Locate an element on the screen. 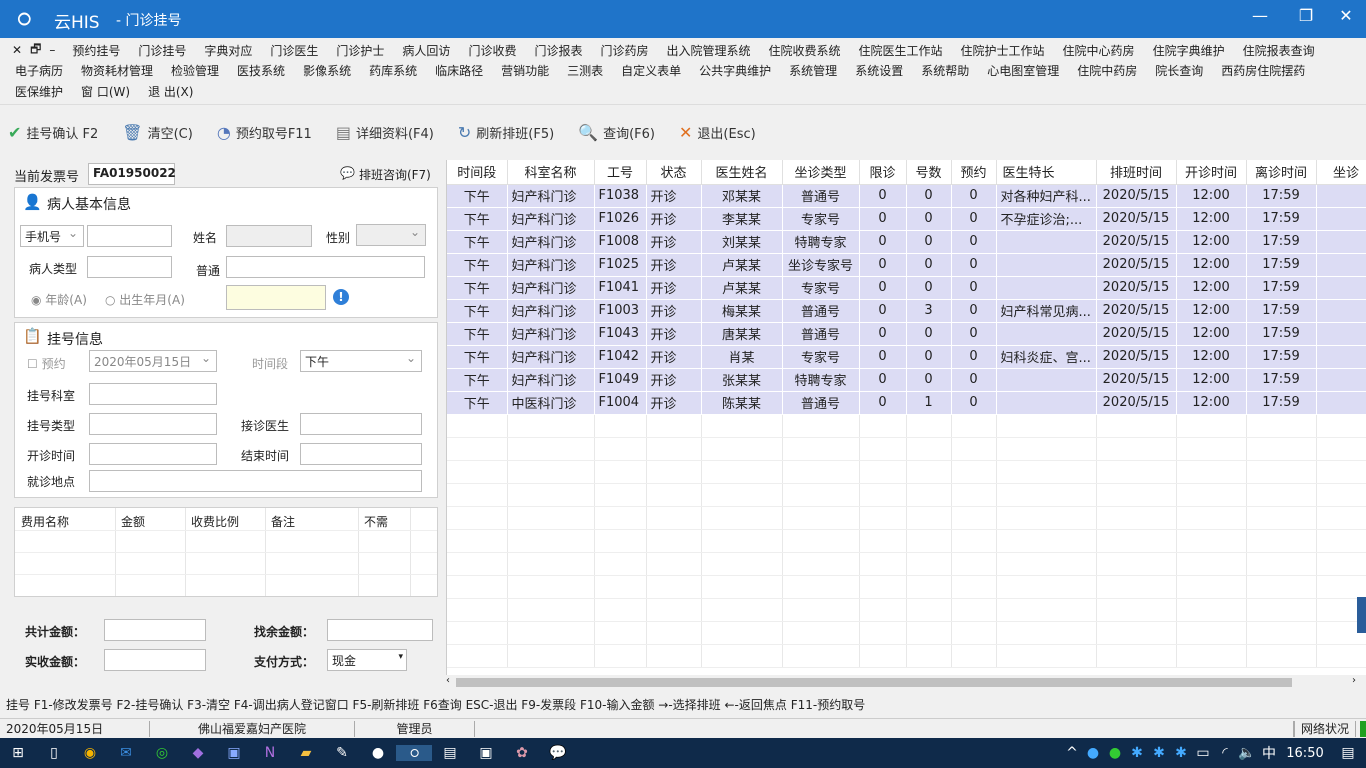  window-app-icon: ▣ is located at coordinates (486, 753).